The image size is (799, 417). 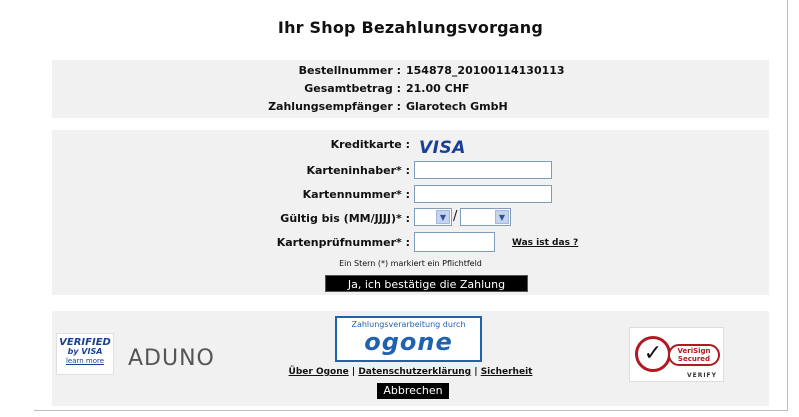 What do you see at coordinates (442, 148) in the screenshot?
I see `visa-logo-icon: VISA` at bounding box center [442, 148].